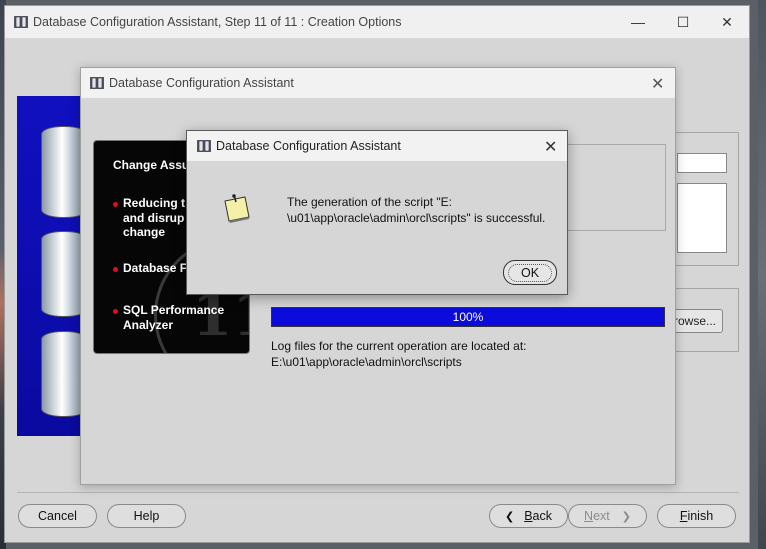 The height and width of the screenshot is (549, 766). I want to click on maximize-button: ☐, so click(683, 22).